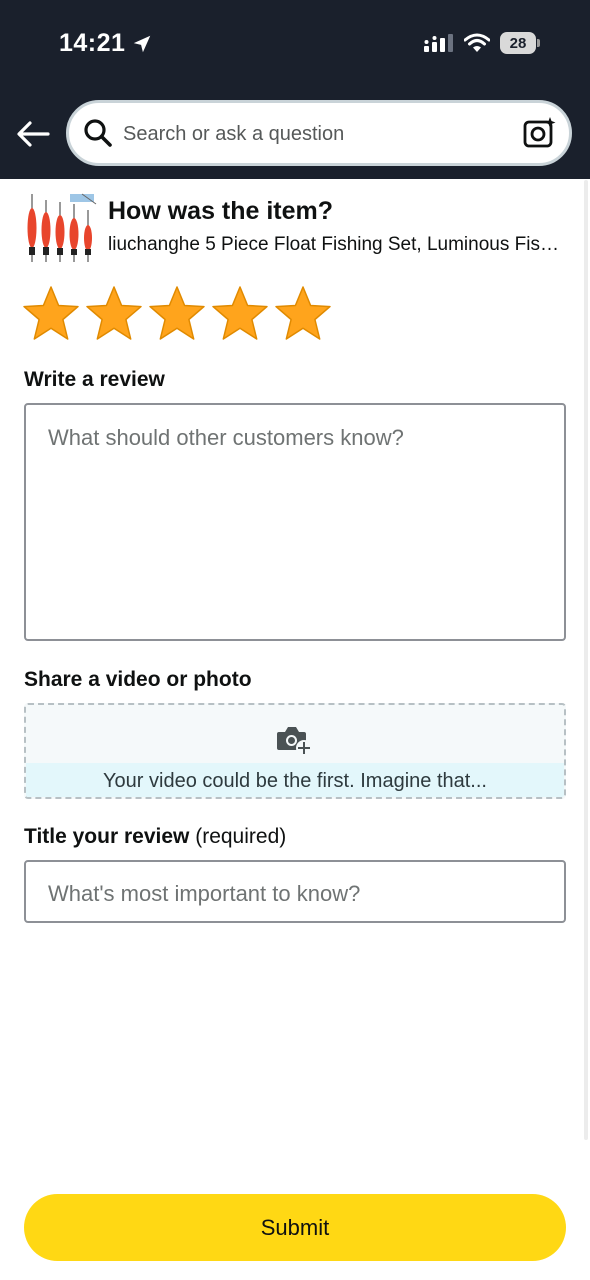 This screenshot has height=1280, width=590. Describe the element at coordinates (540, 133) in the screenshot. I see `camera-search-icon` at that location.